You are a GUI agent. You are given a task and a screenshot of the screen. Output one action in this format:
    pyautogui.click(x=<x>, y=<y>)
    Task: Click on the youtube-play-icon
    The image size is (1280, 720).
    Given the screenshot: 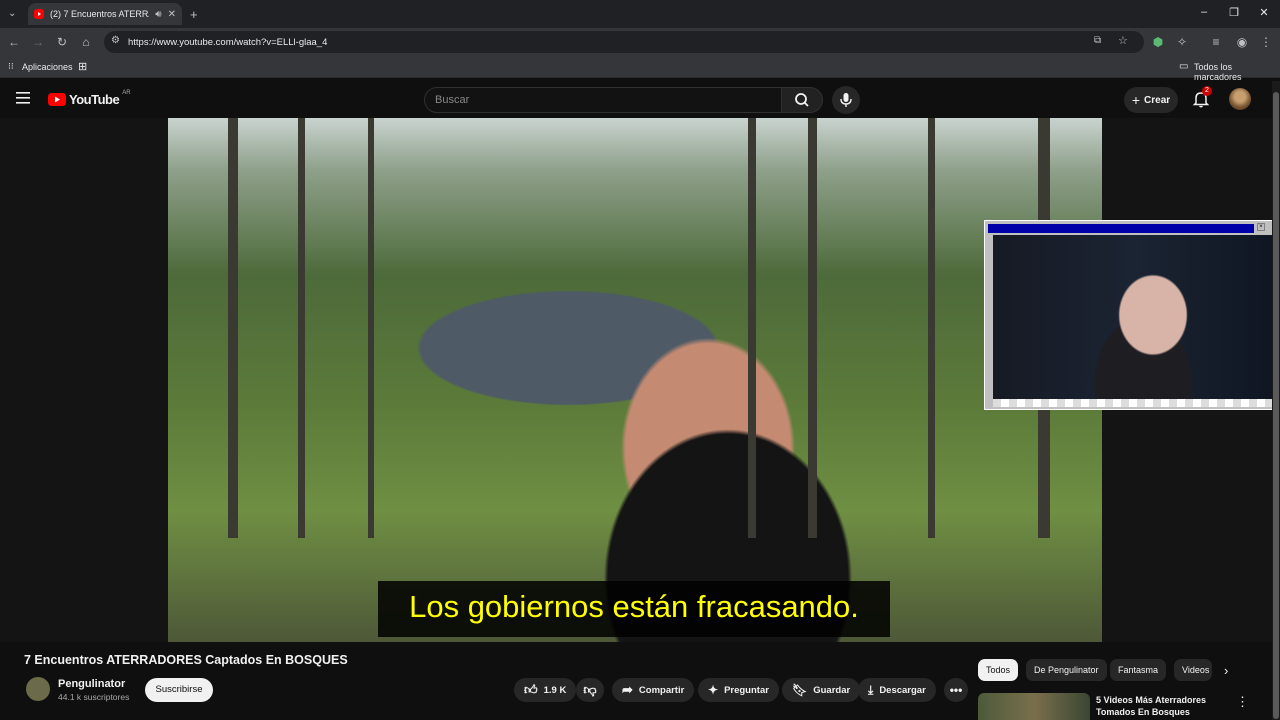 What is the action you would take?
    pyautogui.click(x=57, y=99)
    